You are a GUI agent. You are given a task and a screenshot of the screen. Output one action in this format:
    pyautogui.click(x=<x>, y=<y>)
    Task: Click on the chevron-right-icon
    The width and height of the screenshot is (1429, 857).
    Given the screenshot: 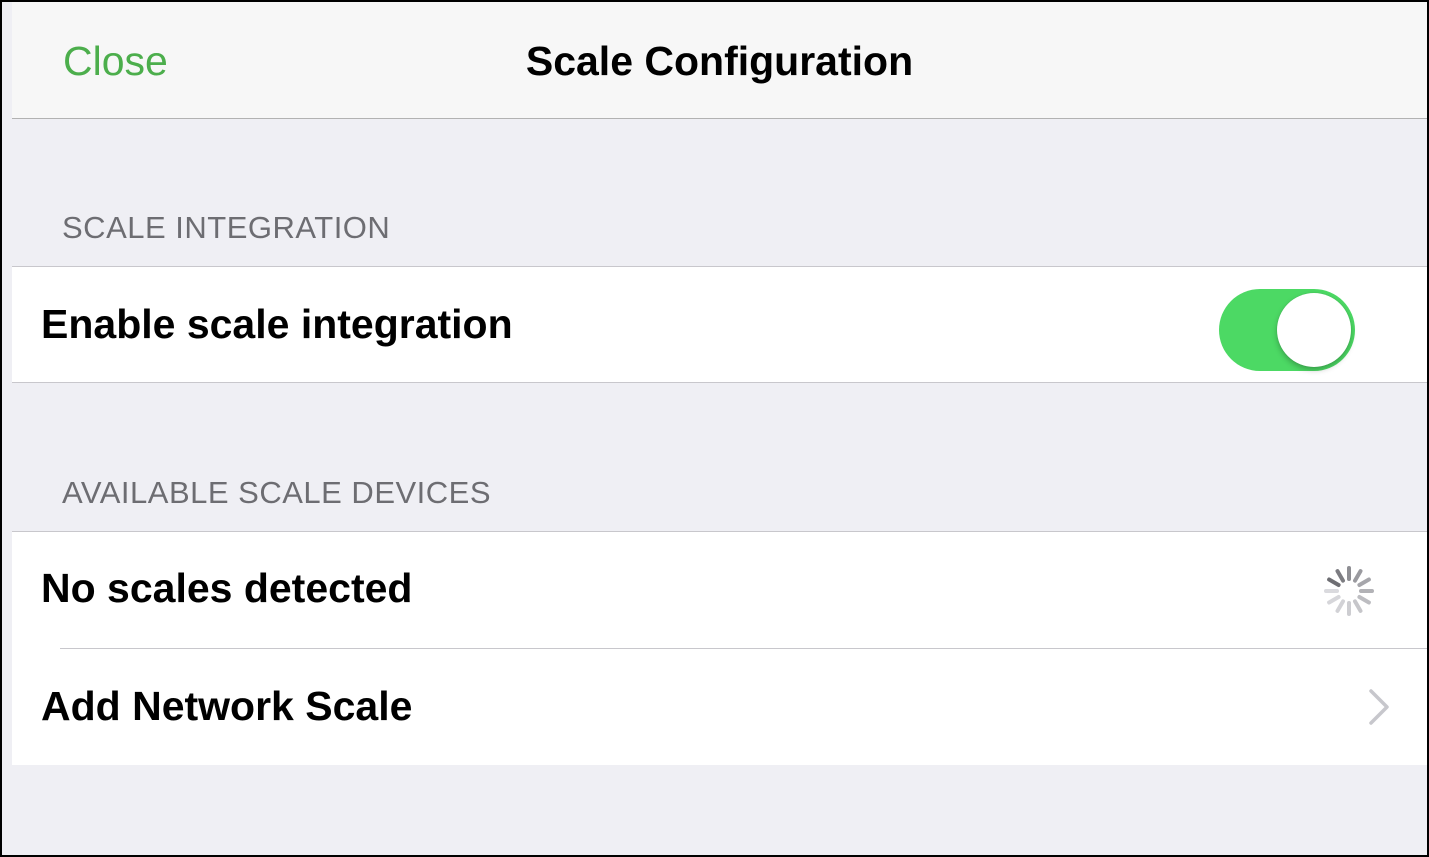 What is the action you would take?
    pyautogui.click(x=1379, y=707)
    